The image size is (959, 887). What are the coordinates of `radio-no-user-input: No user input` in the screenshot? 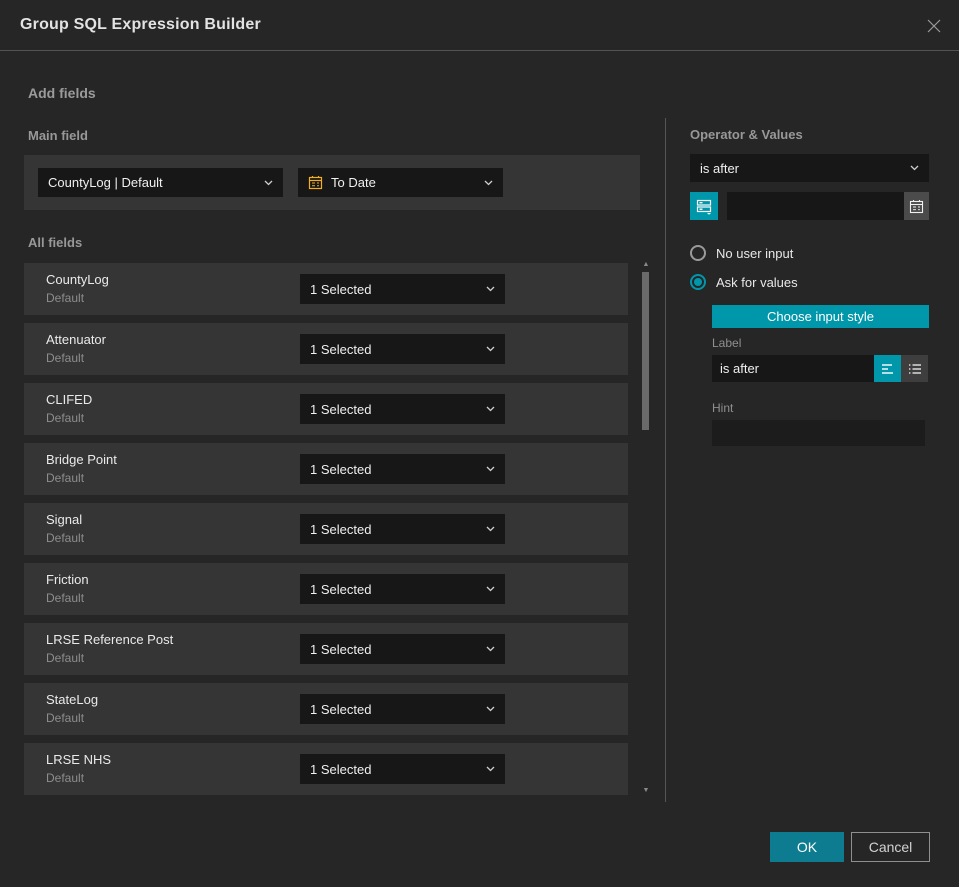 It's located at (741, 253).